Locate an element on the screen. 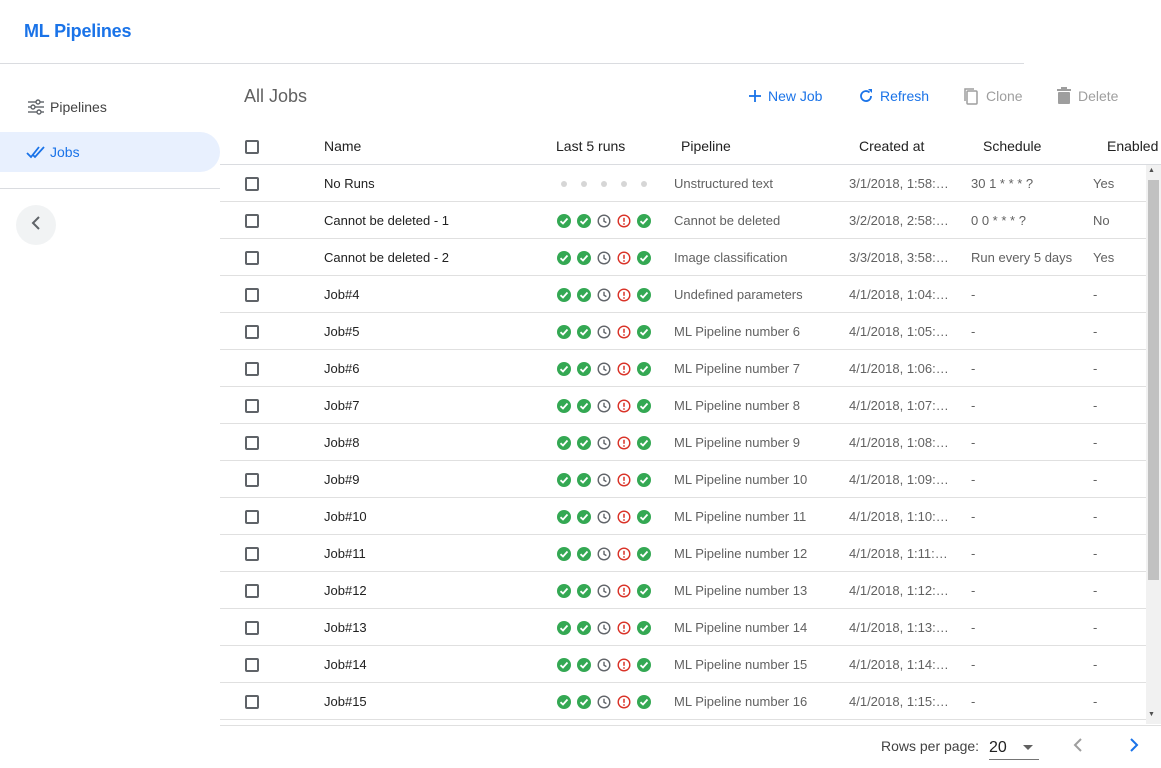 The width and height of the screenshot is (1161, 768). pipeline-name: ML Pipeline number 6 is located at coordinates (754, 331).